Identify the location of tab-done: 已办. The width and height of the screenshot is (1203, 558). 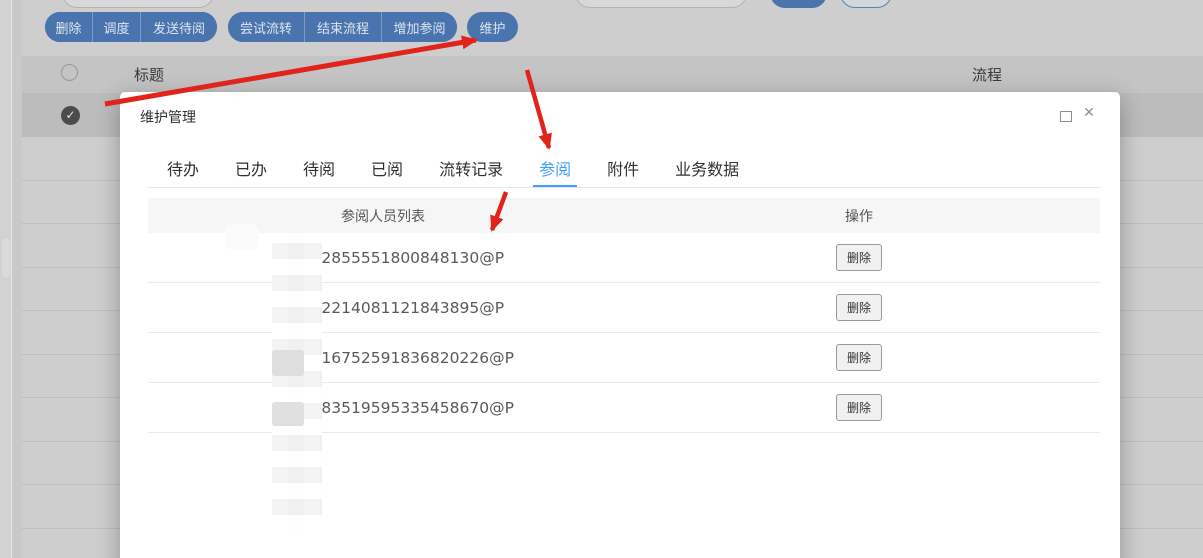
(251, 169).